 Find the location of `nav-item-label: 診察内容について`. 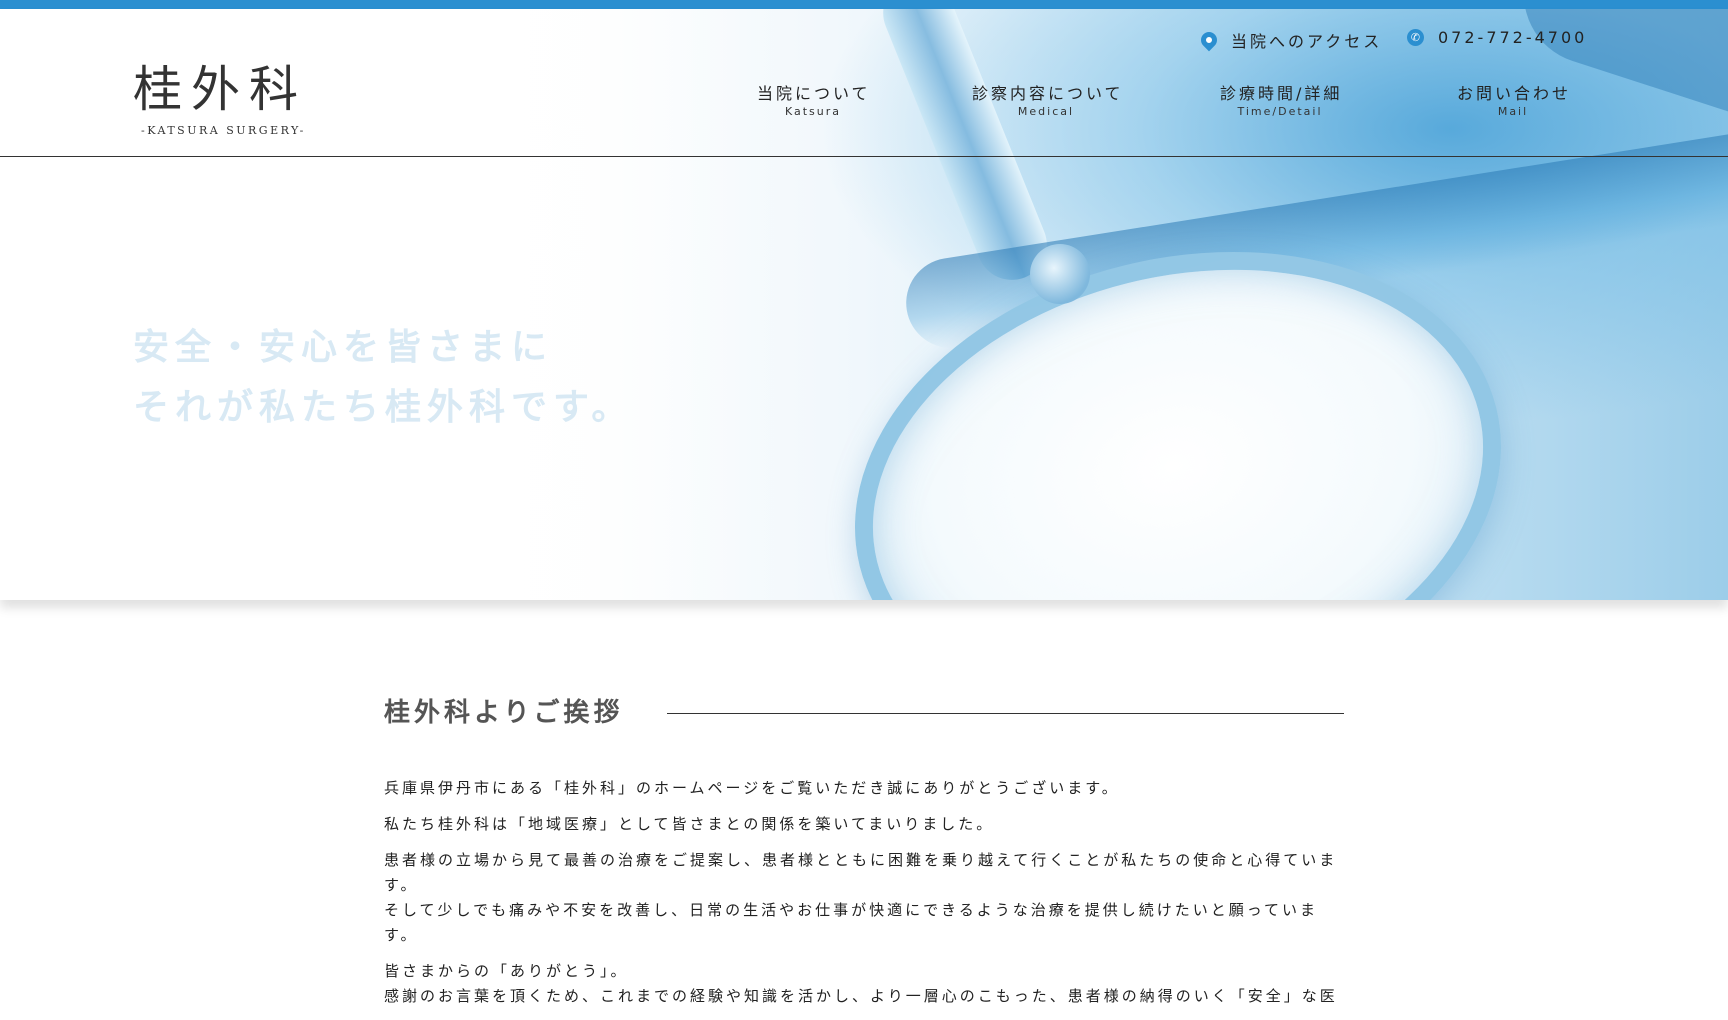

nav-item-label: 診察内容について is located at coordinates (1048, 93).